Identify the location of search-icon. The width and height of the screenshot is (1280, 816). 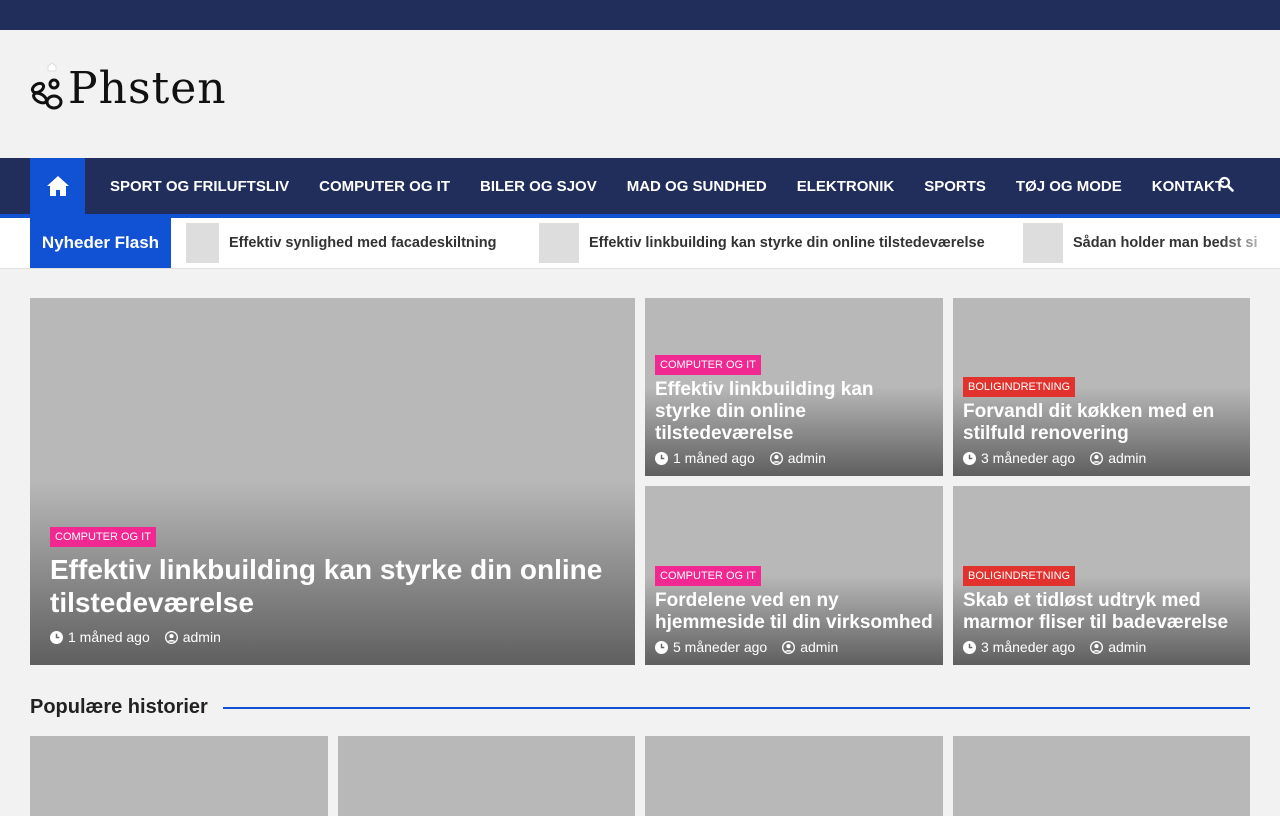
(1226, 184).